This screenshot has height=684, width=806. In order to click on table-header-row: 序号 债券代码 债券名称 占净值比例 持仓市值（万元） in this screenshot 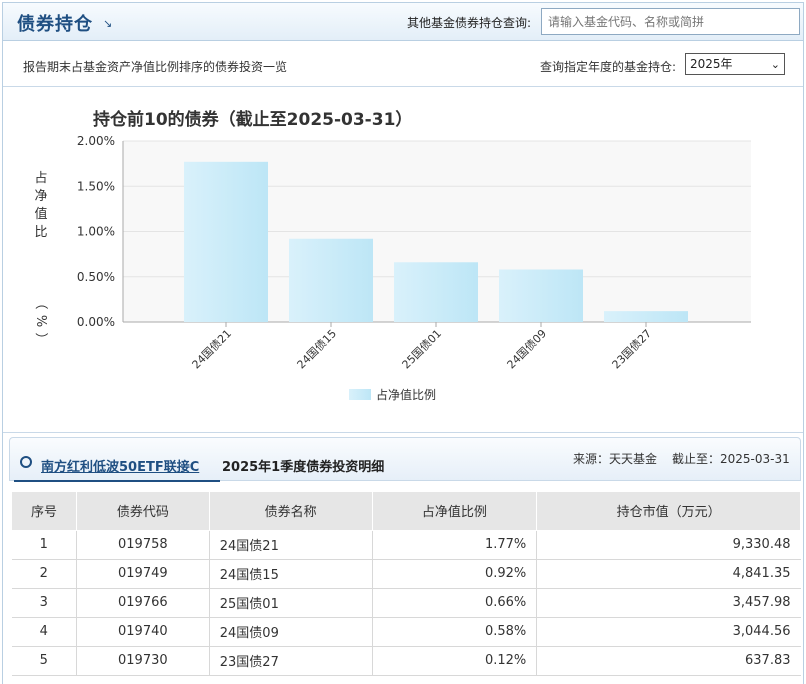, I will do `click(406, 511)`.